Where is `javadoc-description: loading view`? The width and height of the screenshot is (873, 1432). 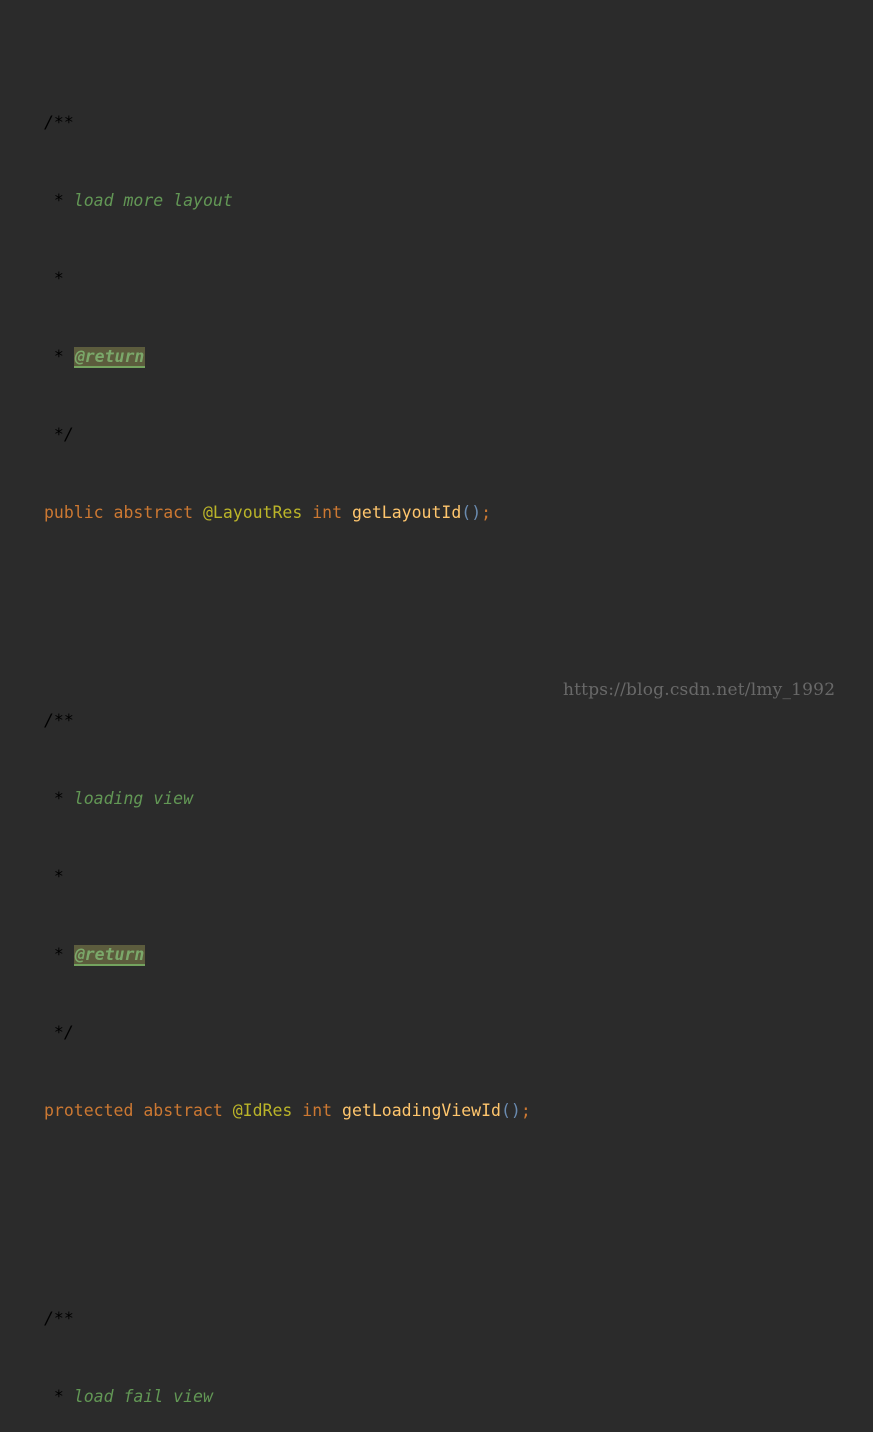
javadoc-description: loading view is located at coordinates (128, 798).